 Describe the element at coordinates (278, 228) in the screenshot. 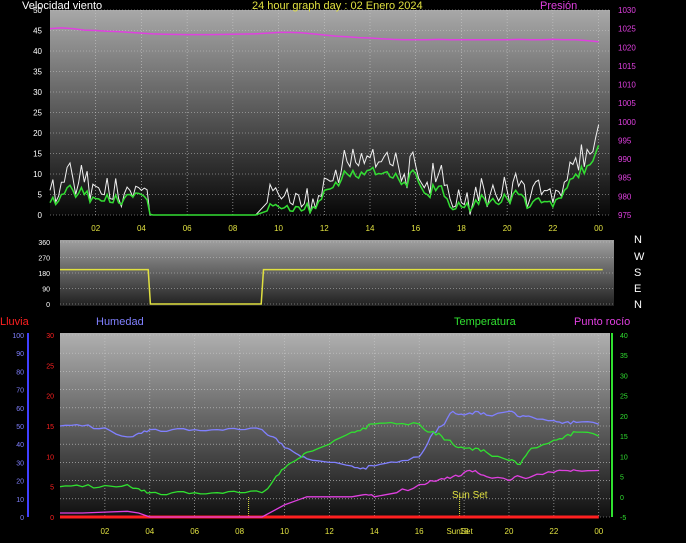

I see `wind-x-tick: 10` at that location.